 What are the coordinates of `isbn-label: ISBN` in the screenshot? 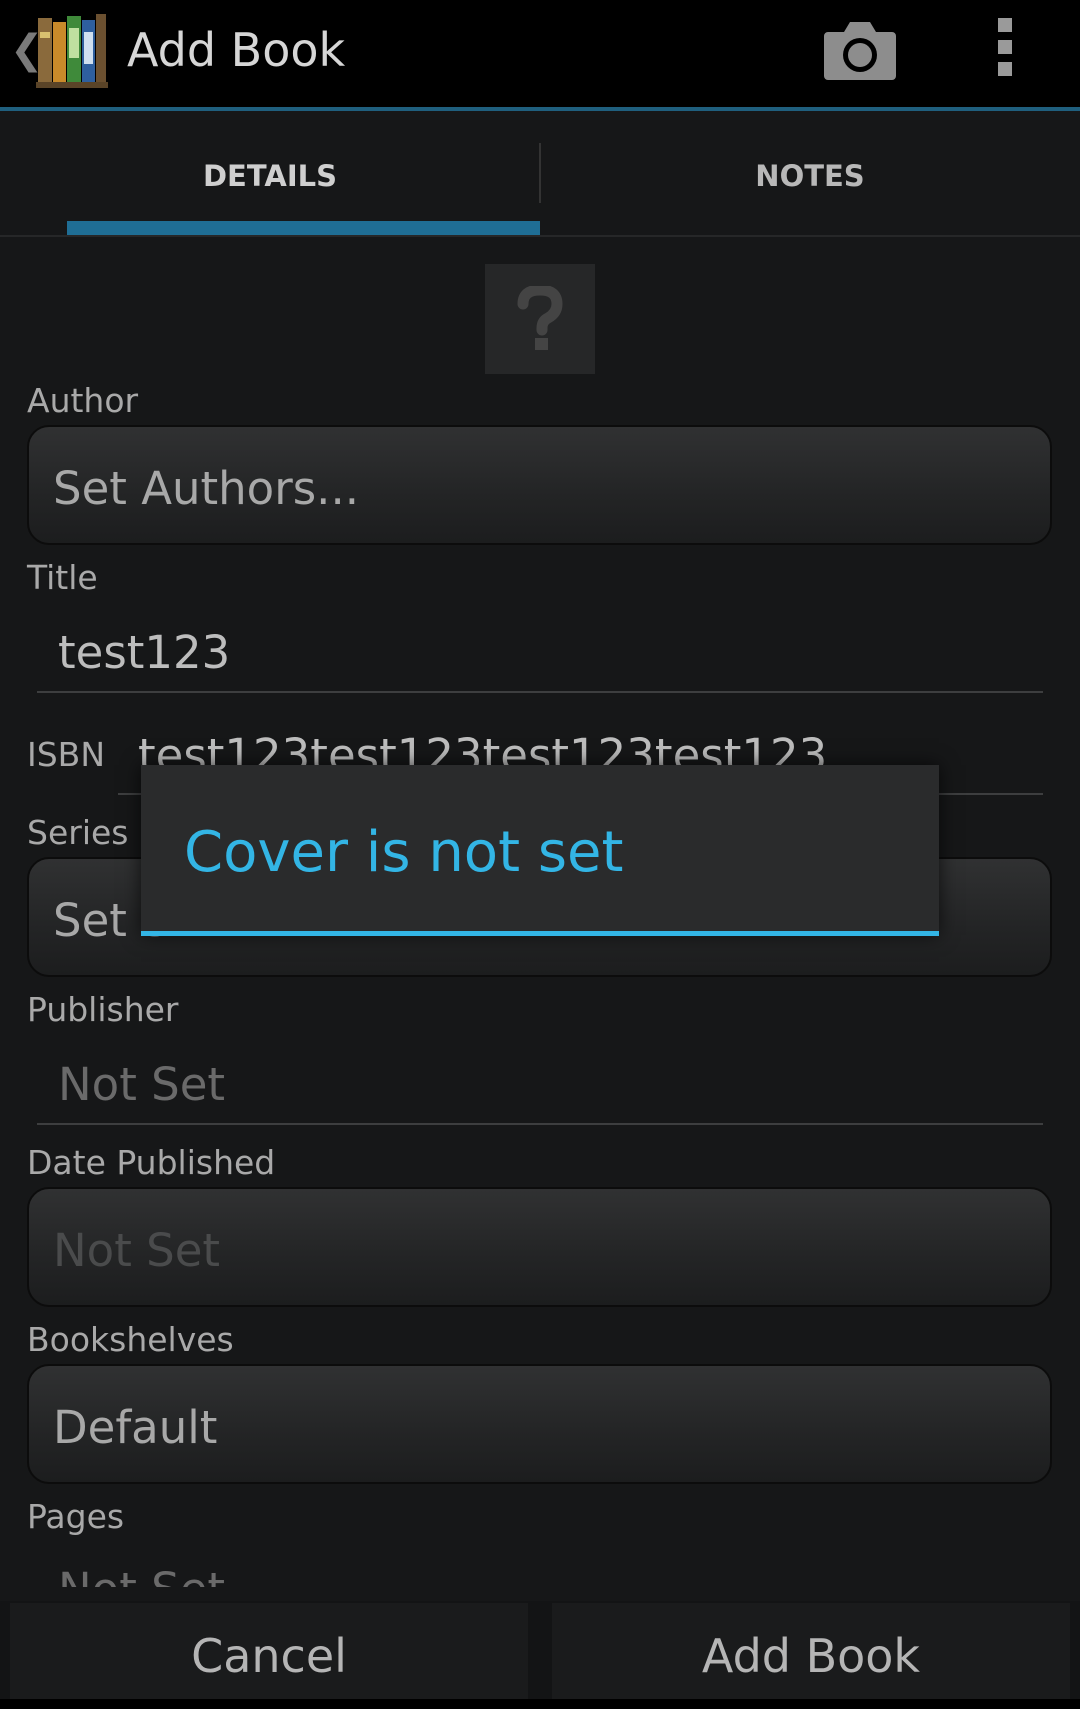 It's located at (66, 754).